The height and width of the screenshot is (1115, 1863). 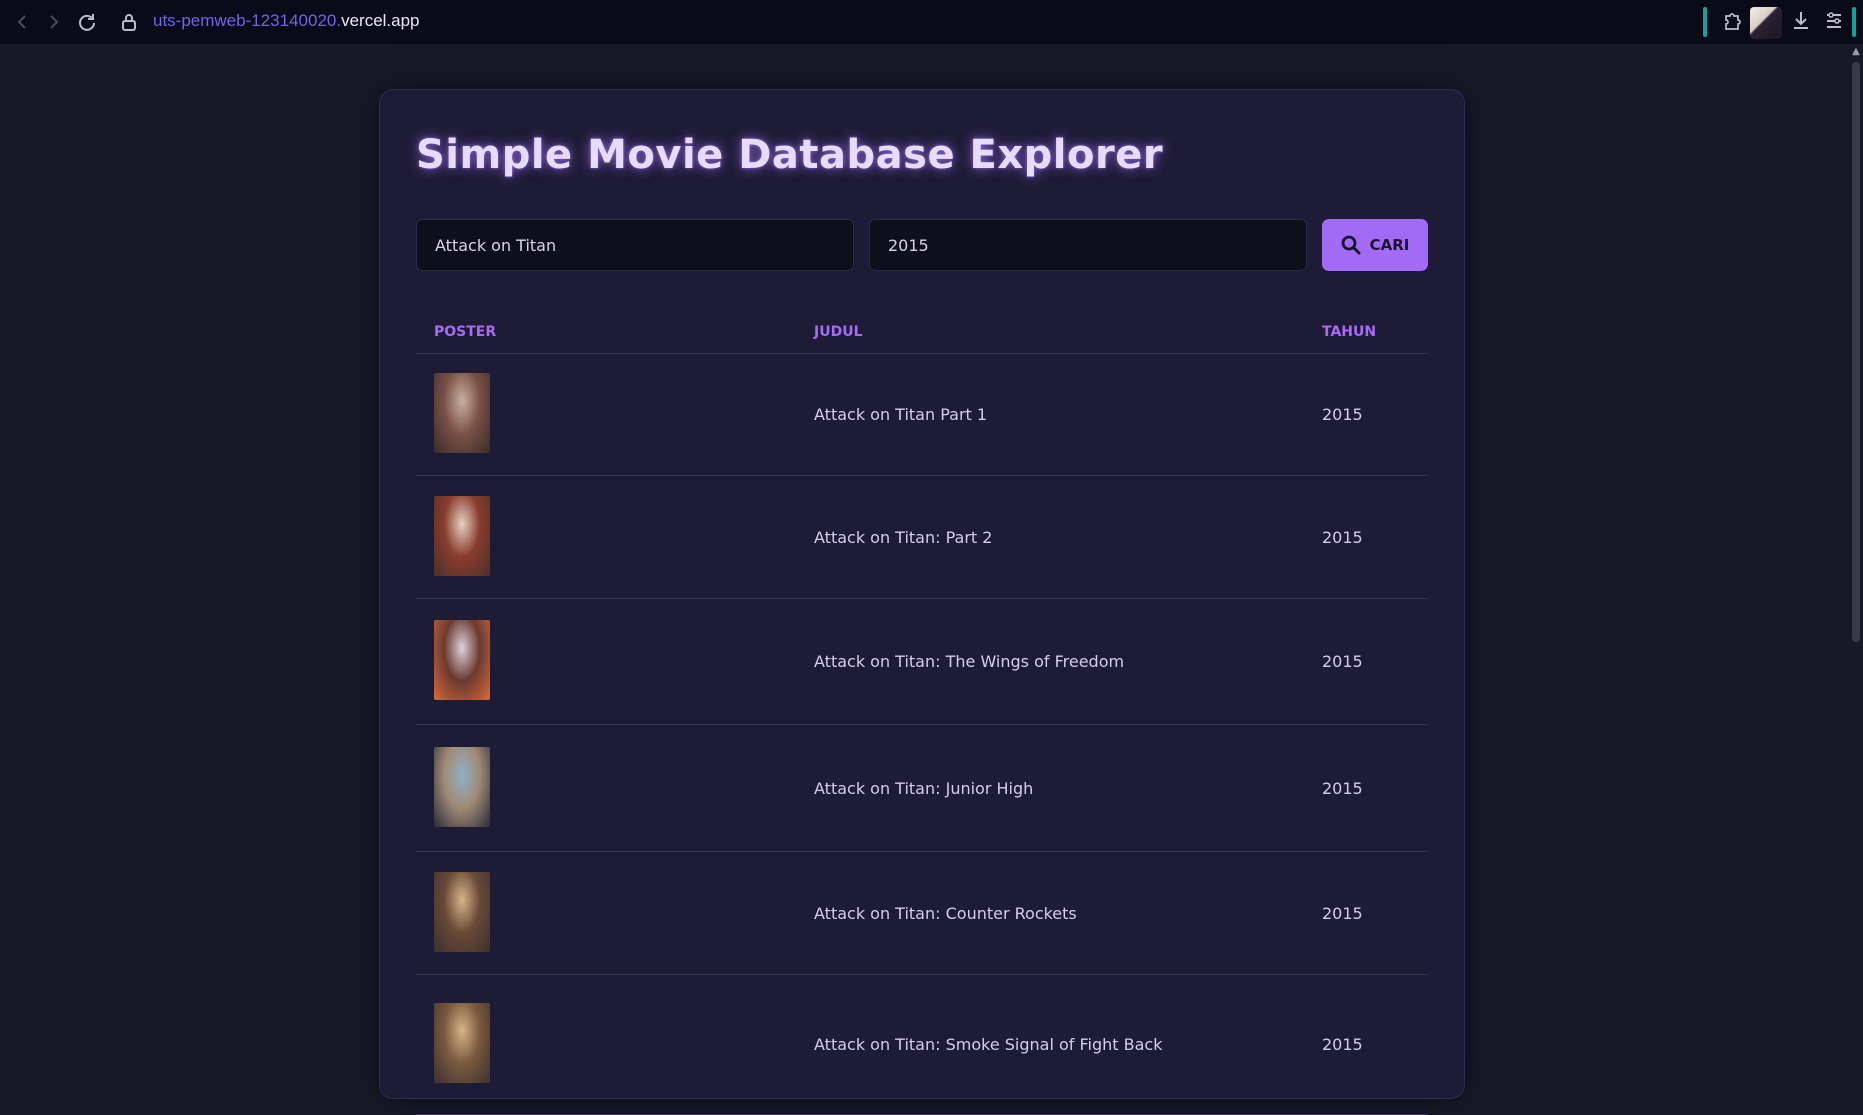 I want to click on lock-icon, so click(x=129, y=22).